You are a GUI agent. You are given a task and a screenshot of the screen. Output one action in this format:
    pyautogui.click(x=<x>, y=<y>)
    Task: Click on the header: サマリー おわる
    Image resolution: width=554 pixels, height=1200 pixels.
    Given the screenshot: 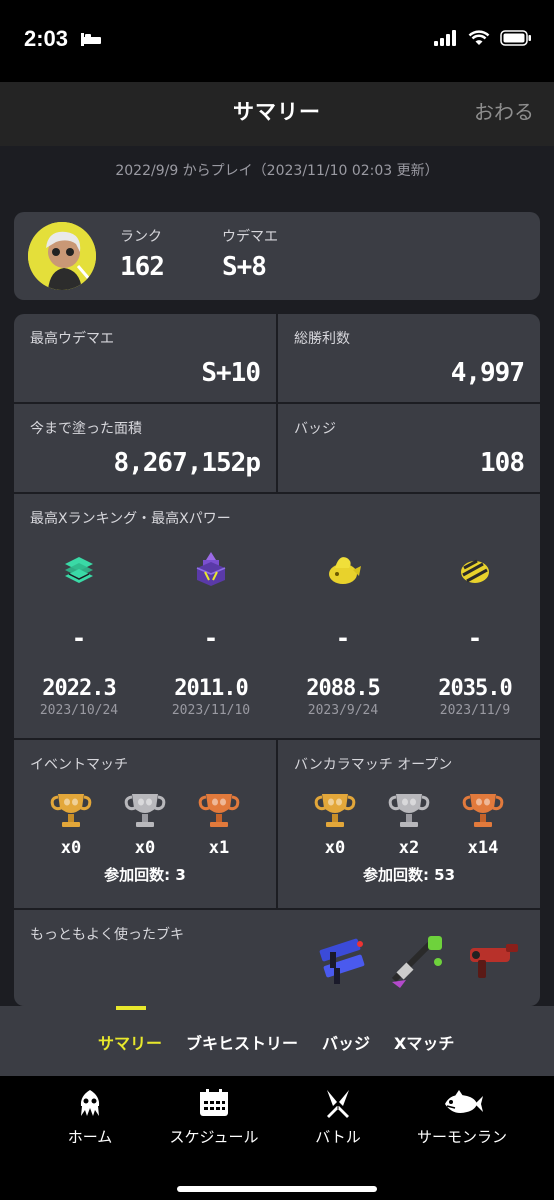 What is the action you would take?
    pyautogui.click(x=277, y=114)
    